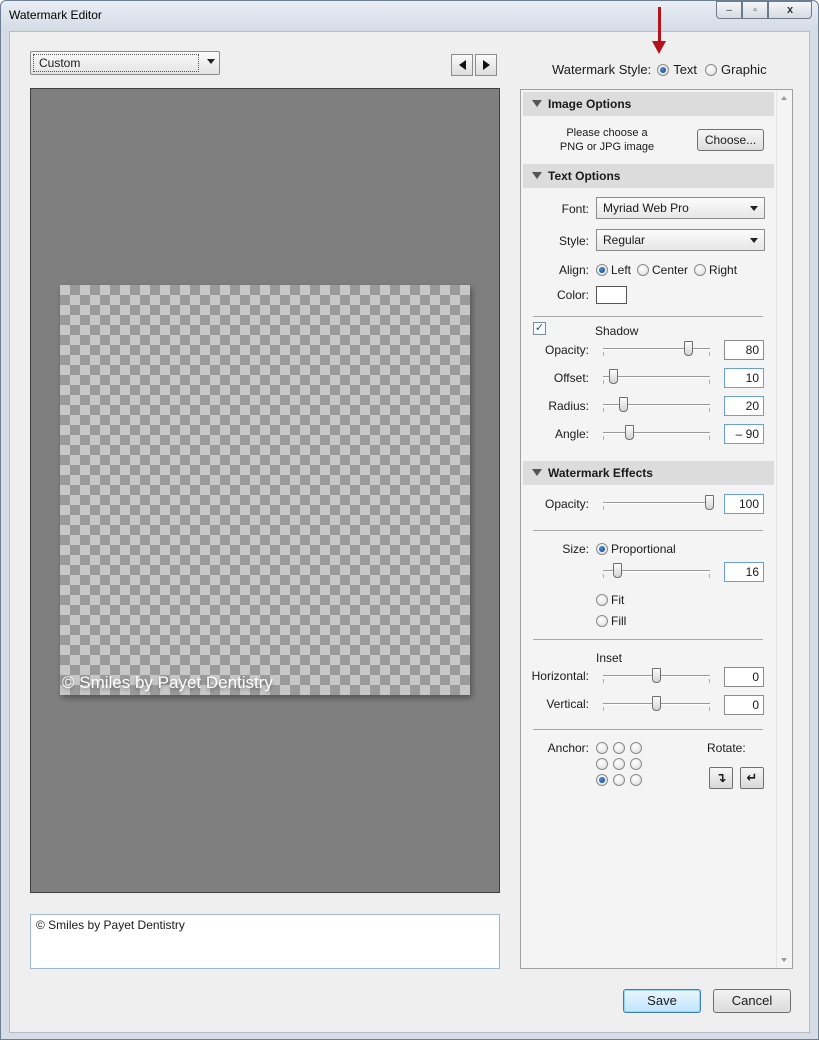 Image resolution: width=819 pixels, height=1040 pixels. I want to click on minimize-button: –, so click(729, 10).